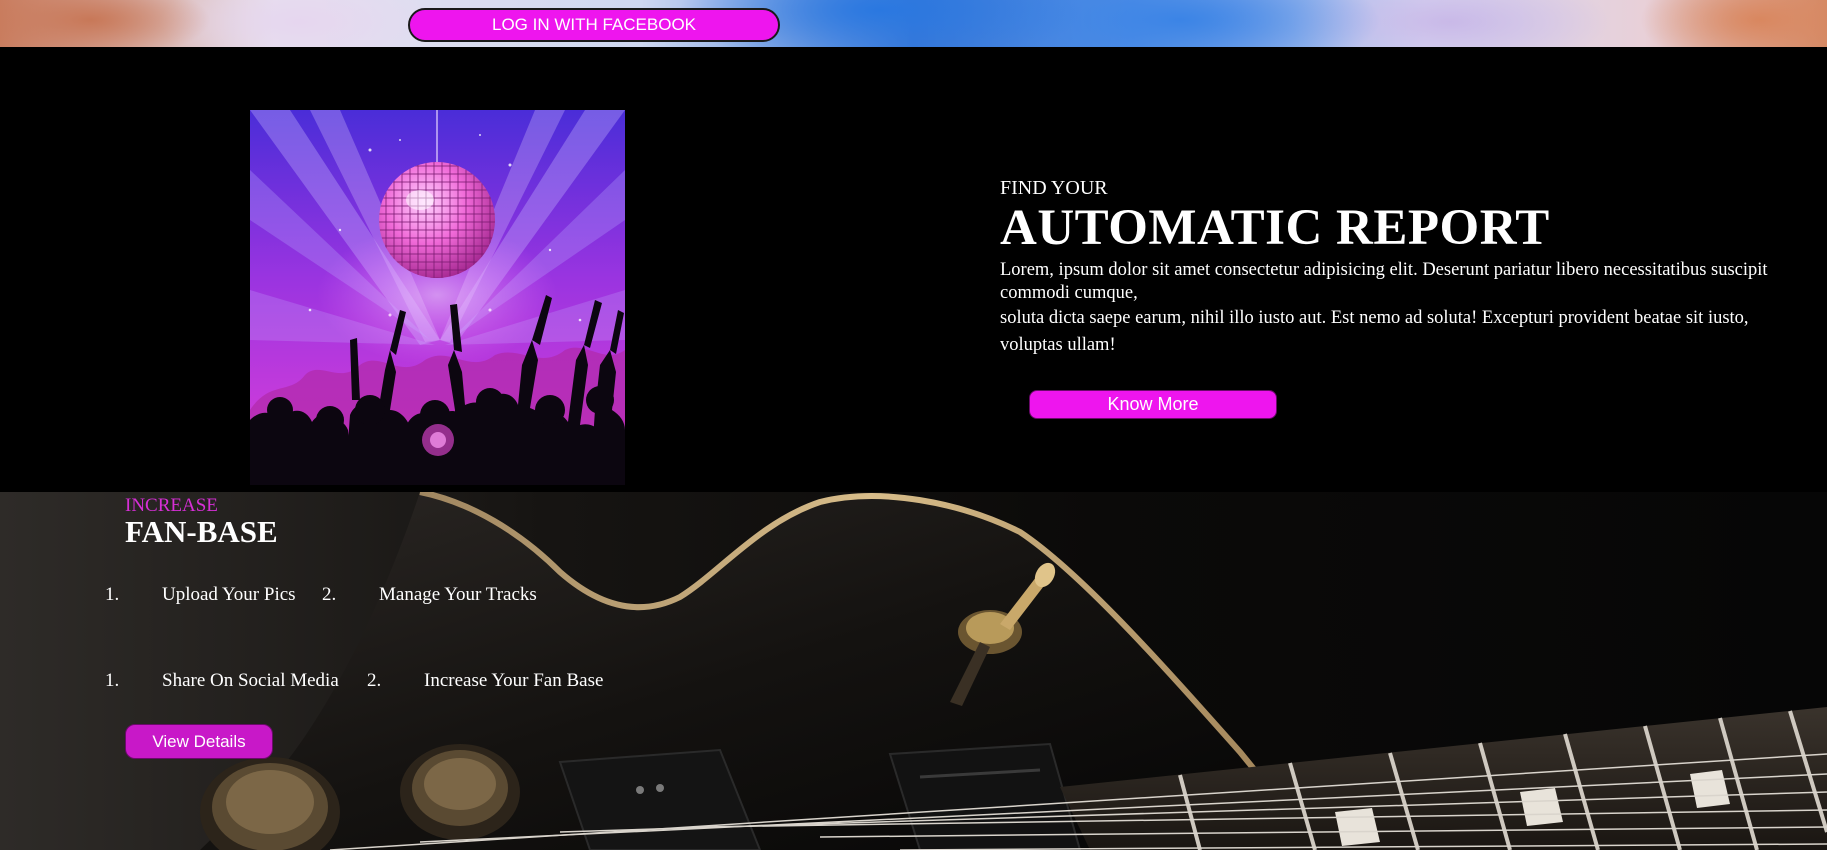  What do you see at coordinates (199, 741) in the screenshot?
I see `view-details-button: View Details` at bounding box center [199, 741].